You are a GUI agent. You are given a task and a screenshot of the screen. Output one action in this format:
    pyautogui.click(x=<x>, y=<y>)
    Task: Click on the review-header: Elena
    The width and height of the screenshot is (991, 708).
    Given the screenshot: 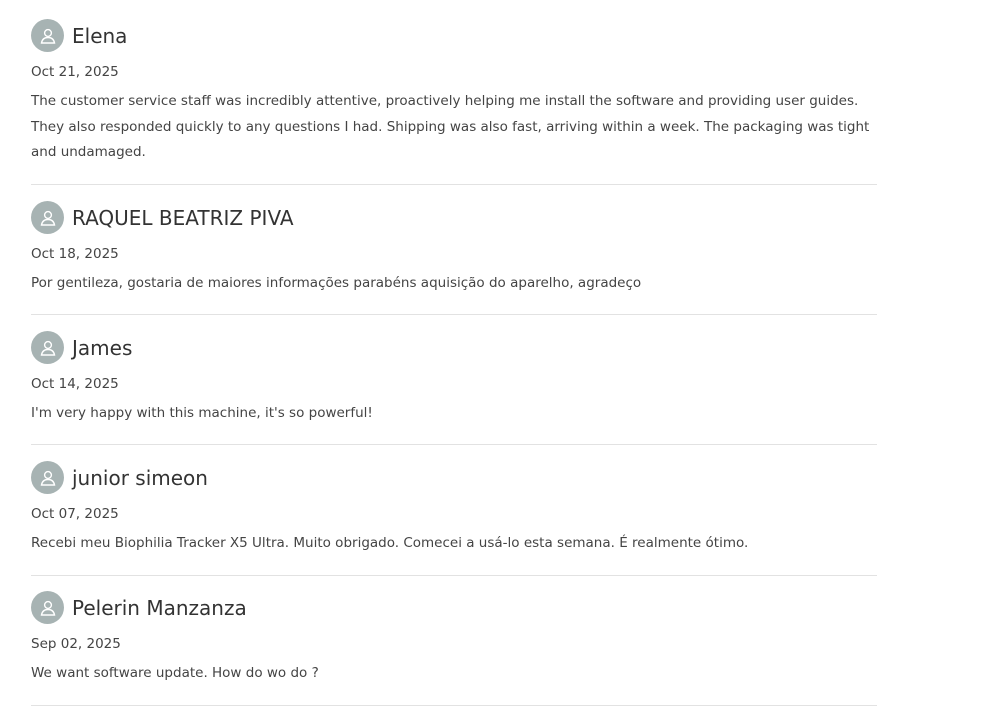 What is the action you would take?
    pyautogui.click(x=454, y=35)
    